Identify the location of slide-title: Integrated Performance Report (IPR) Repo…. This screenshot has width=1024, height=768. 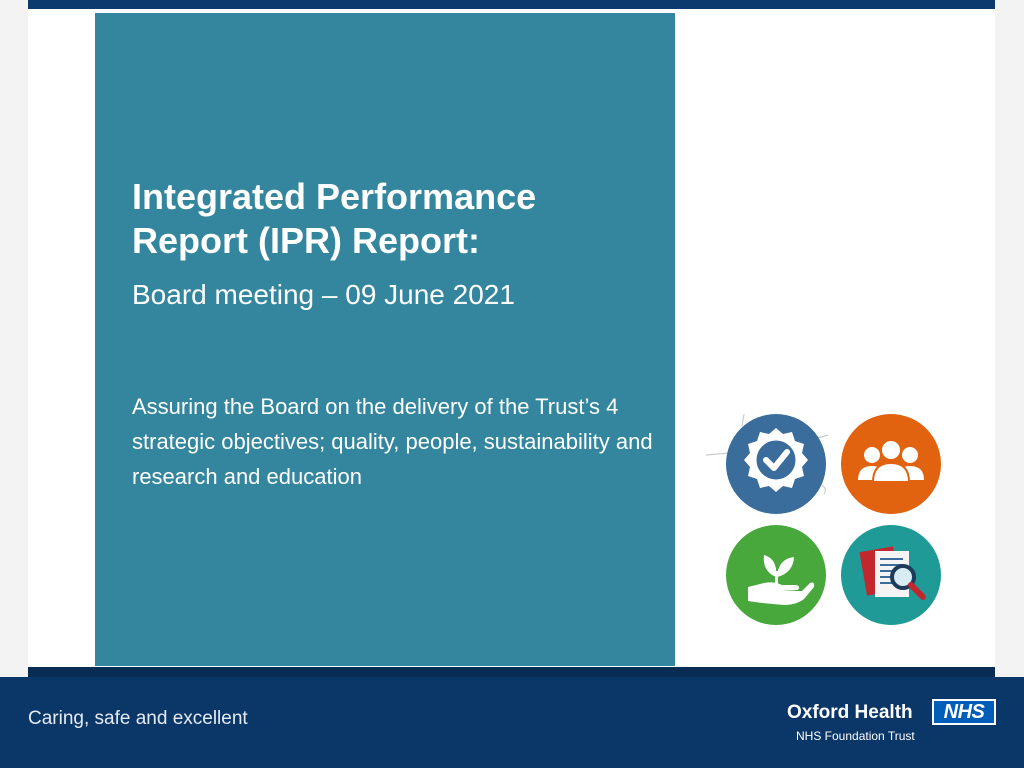
(334, 218).